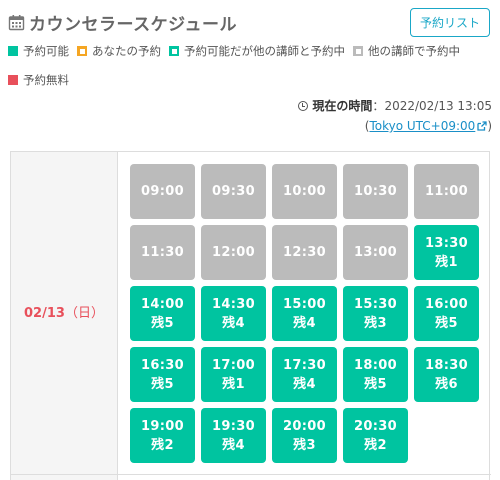  What do you see at coordinates (304, 374) in the screenshot?
I see `time-slot-1730: 17:30 残4` at bounding box center [304, 374].